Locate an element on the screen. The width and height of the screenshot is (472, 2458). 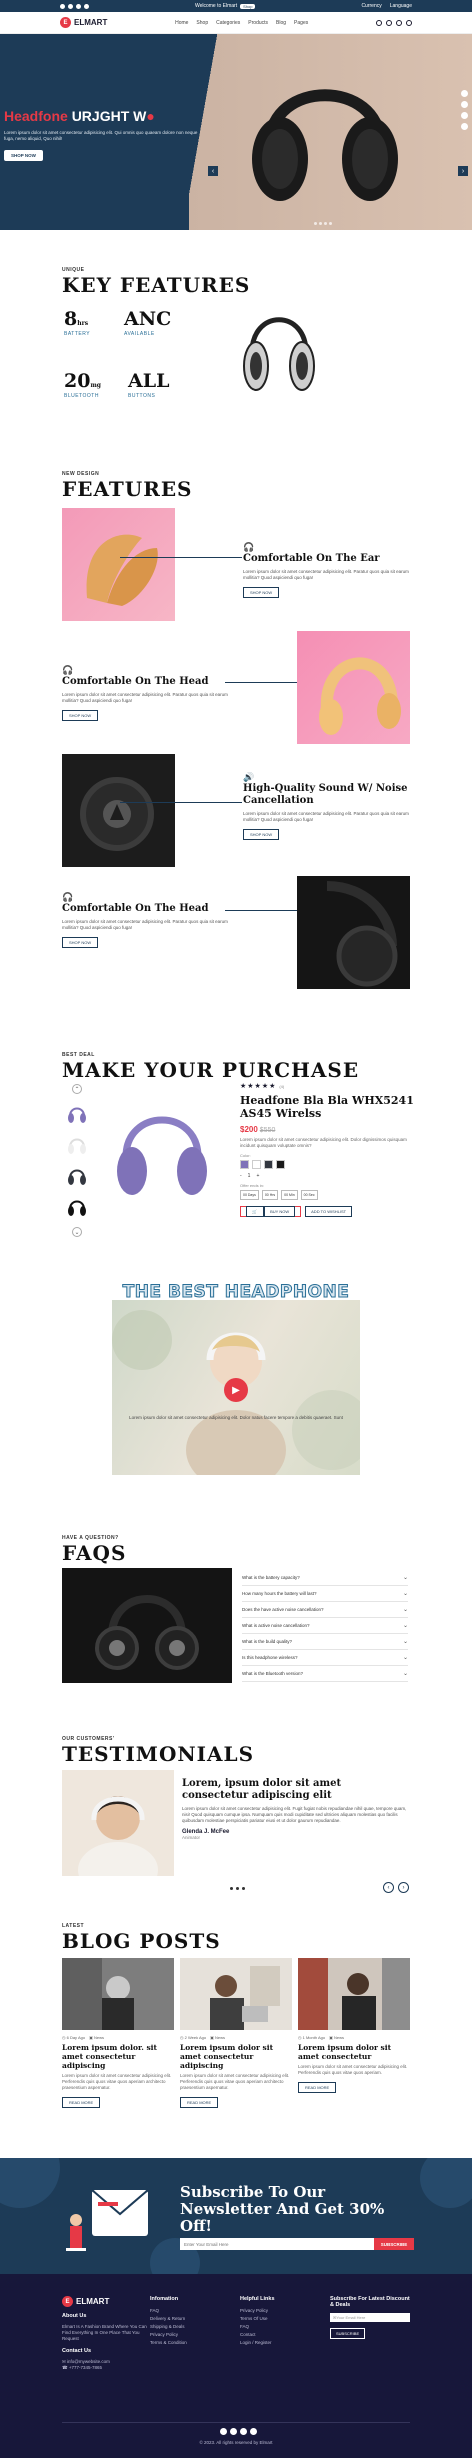
faq-item: What is the build quality? ⌄ is located at coordinates (325, 1642).